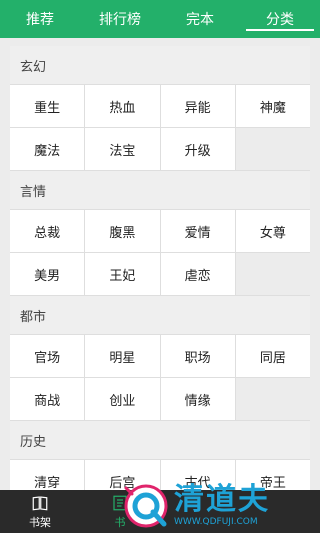 The height and width of the screenshot is (533, 320). I want to click on category-item: 魔法, so click(47, 149).